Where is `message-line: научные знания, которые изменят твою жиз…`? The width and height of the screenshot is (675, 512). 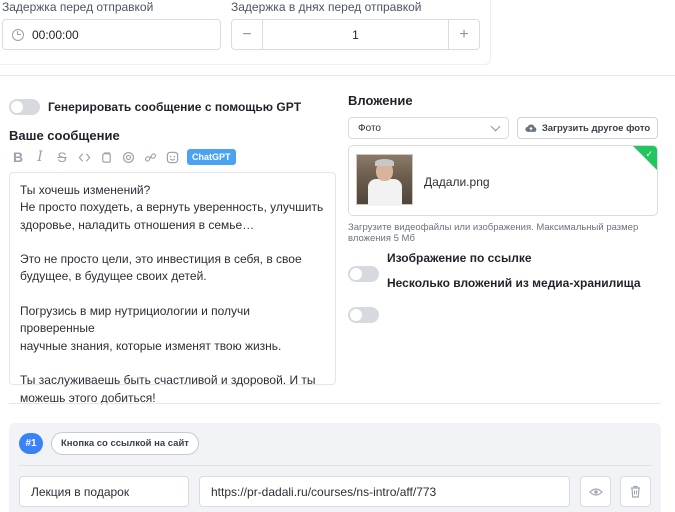 message-line: научные знания, которые изменят твою жиз… is located at coordinates (151, 345).